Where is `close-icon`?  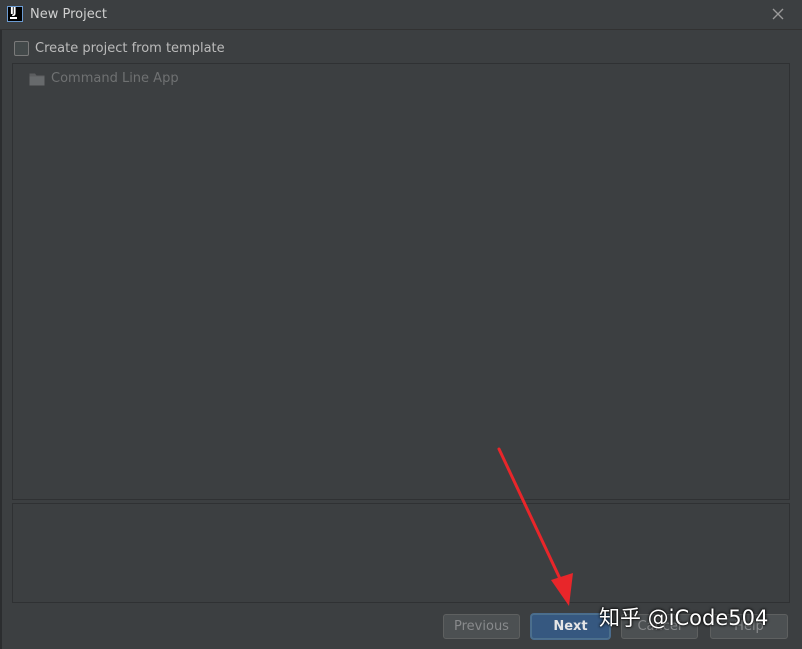 close-icon is located at coordinates (778, 14).